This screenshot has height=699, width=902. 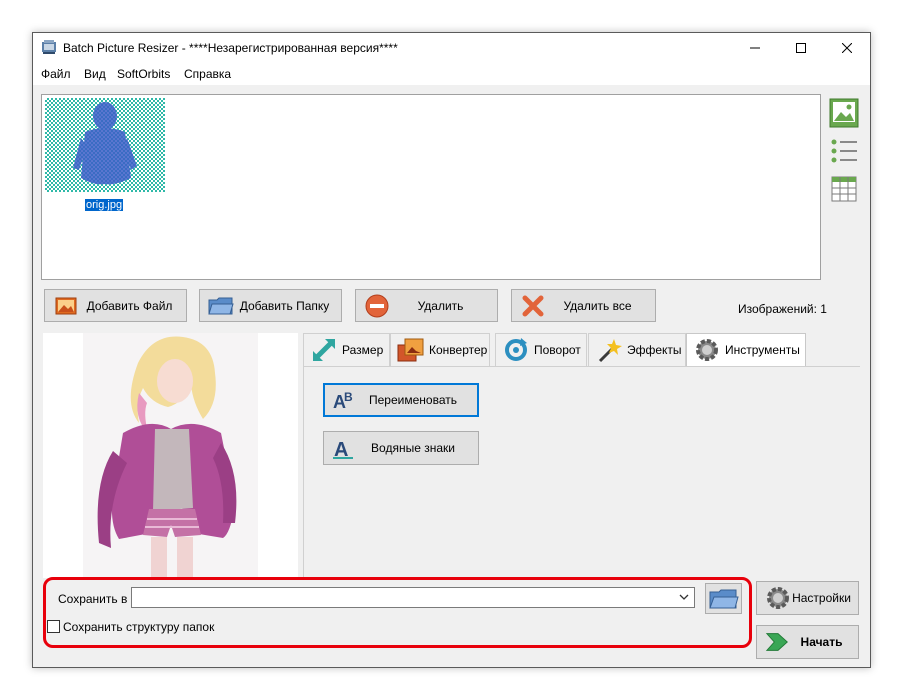 What do you see at coordinates (411, 350) in the screenshot?
I see `converter-icon` at bounding box center [411, 350].